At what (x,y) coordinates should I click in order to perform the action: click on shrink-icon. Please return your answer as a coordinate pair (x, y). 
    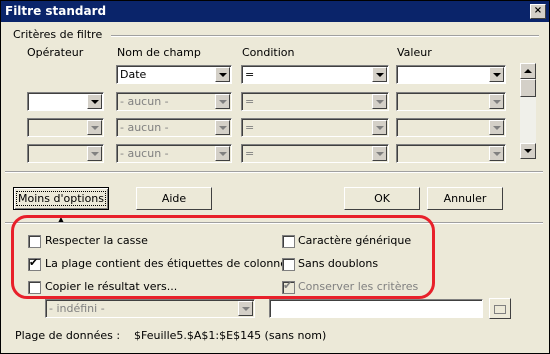
    Looking at the image, I should click on (500, 309).